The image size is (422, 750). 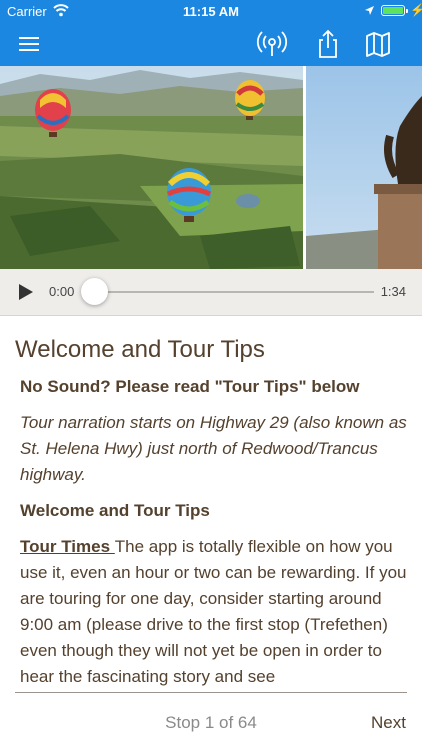 What do you see at coordinates (190, 386) in the screenshot?
I see `no-sound-notice: No Sound? Please read "Tour Tips" below` at bounding box center [190, 386].